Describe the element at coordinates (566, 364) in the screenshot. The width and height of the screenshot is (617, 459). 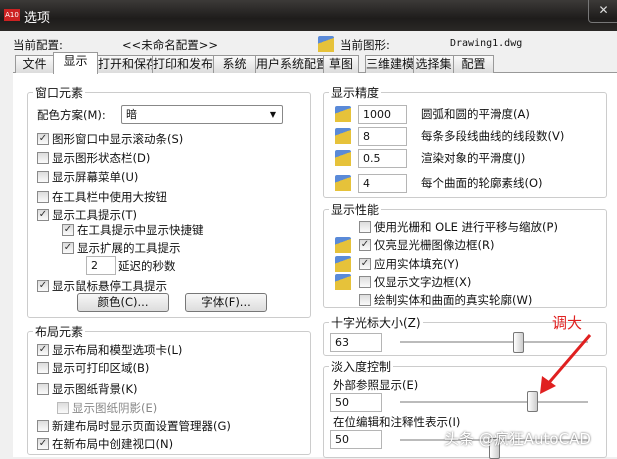
I see `annotation-arrow-icon` at that location.